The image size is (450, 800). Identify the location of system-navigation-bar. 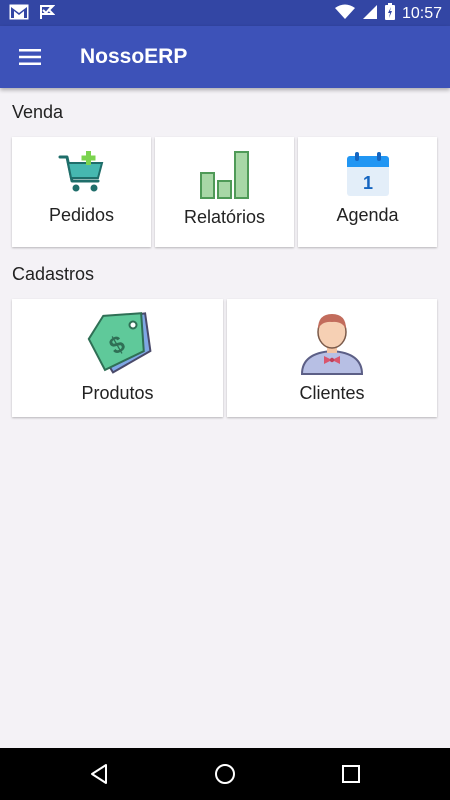
(225, 774).